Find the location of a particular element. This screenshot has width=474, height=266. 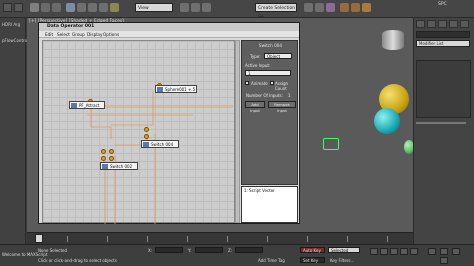

pan-icon is located at coordinates (444, 251).